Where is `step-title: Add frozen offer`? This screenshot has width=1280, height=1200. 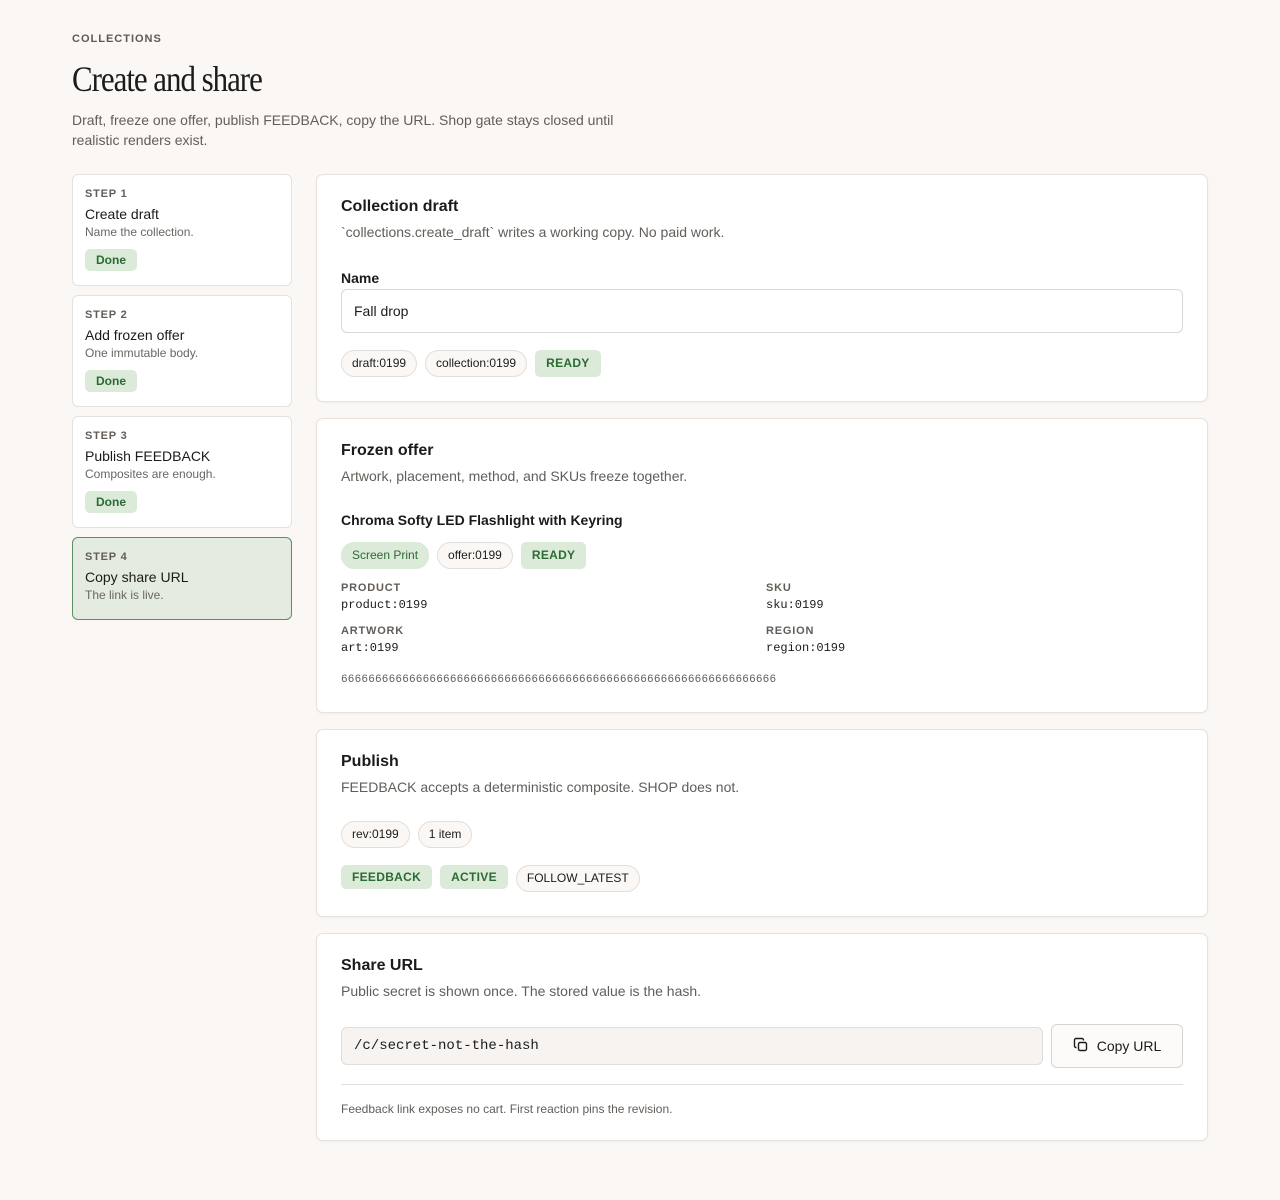 step-title: Add frozen offer is located at coordinates (135, 335).